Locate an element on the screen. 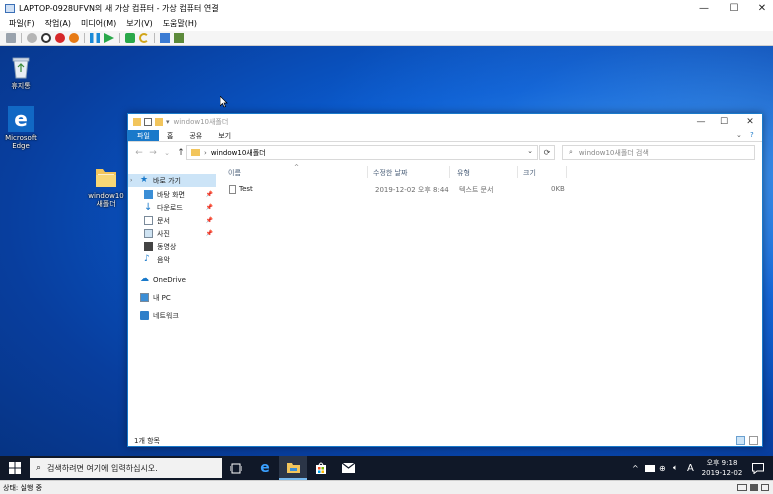 Image resolution: width=773 pixels, height=494 pixels. taskbar-mail is located at coordinates (348, 468).